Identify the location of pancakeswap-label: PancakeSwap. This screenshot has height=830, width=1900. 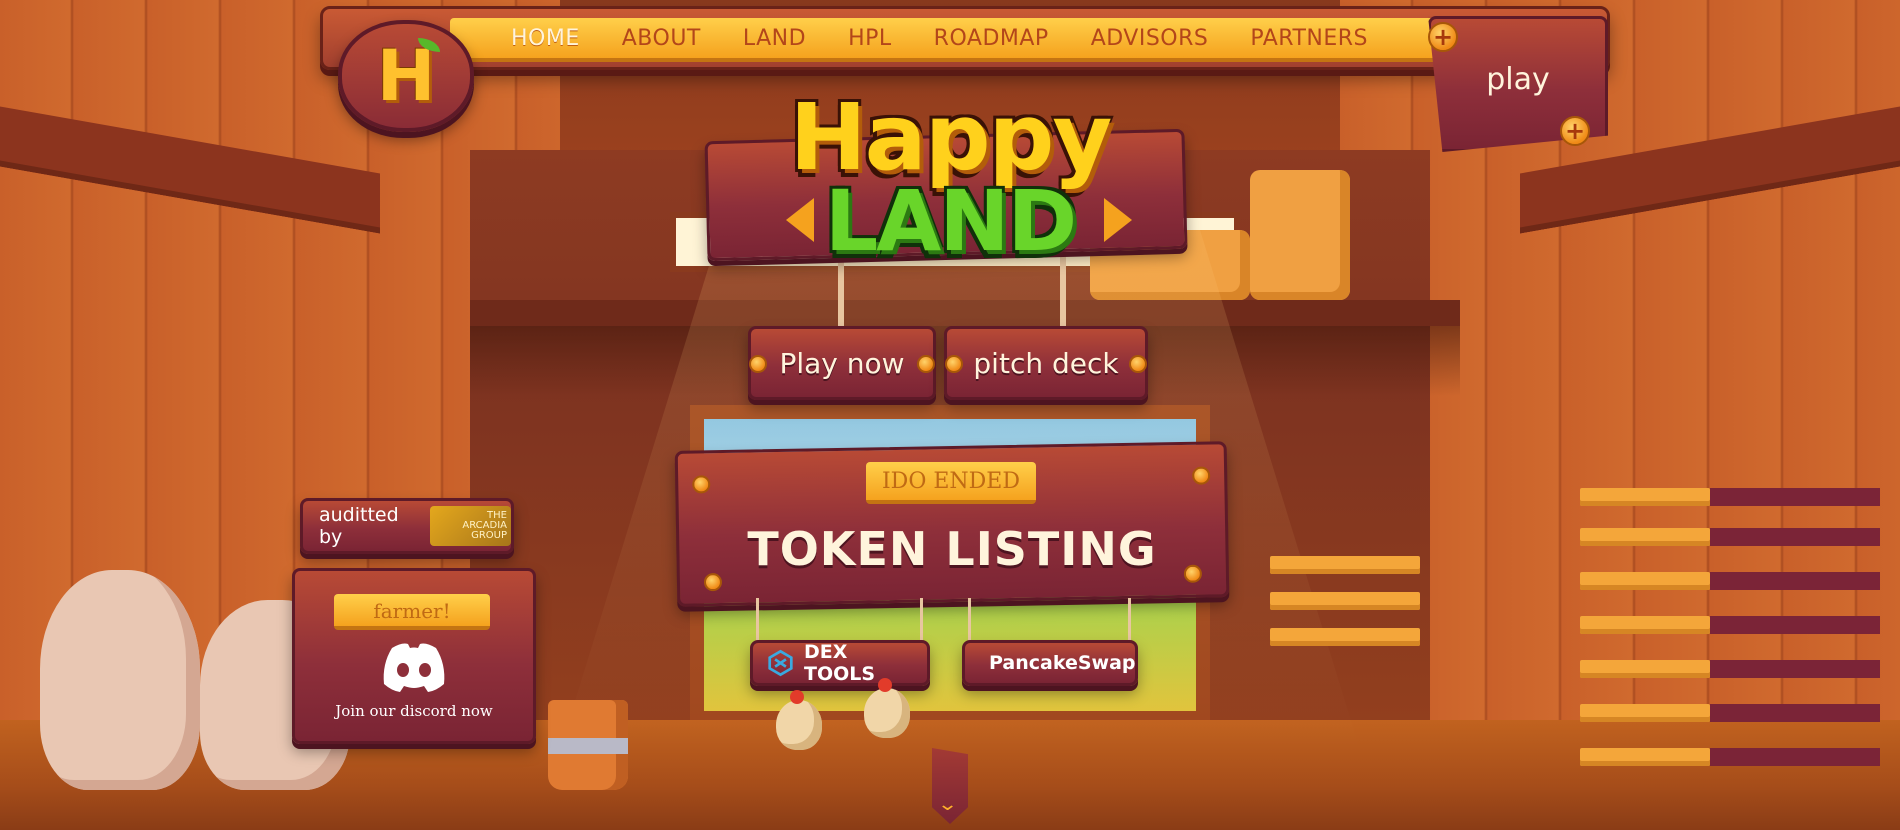
(1062, 663).